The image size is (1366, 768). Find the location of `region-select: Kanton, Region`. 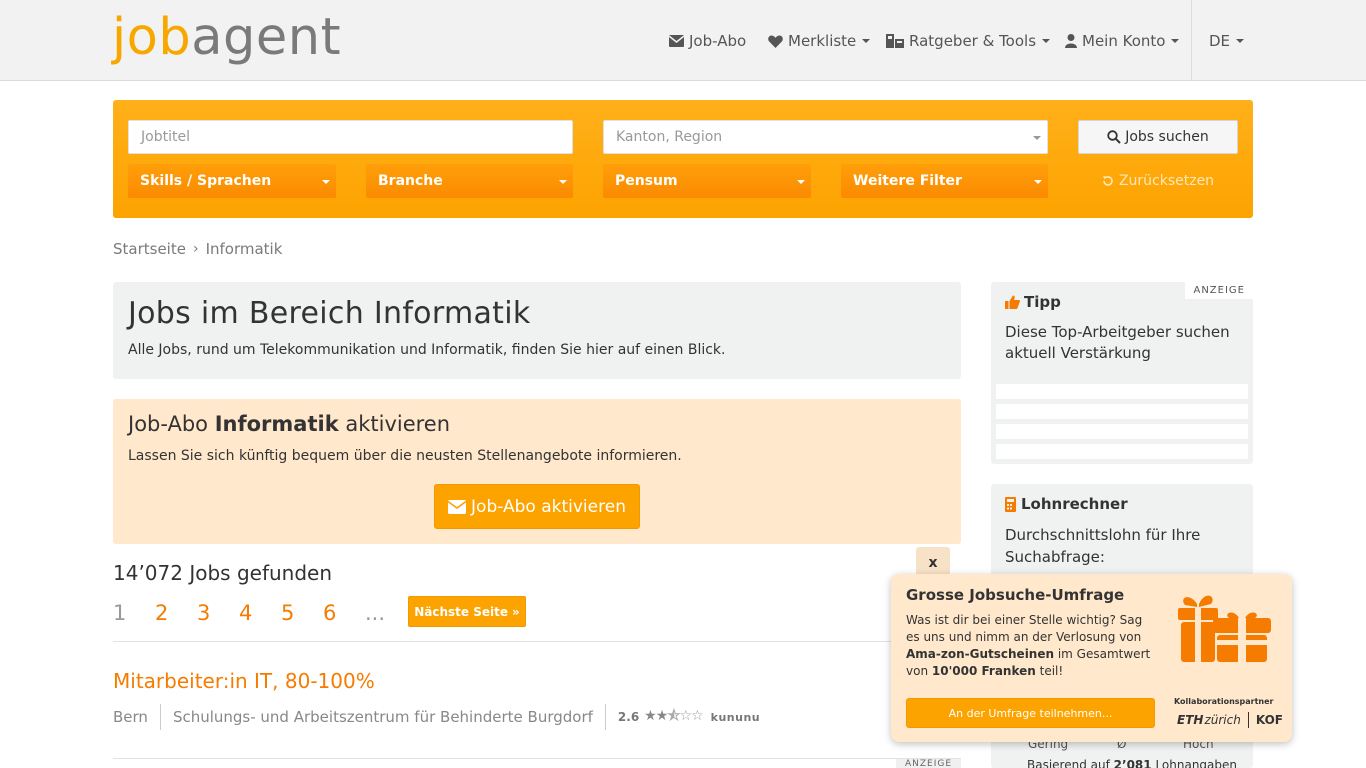

region-select: Kanton, Region is located at coordinates (825, 137).